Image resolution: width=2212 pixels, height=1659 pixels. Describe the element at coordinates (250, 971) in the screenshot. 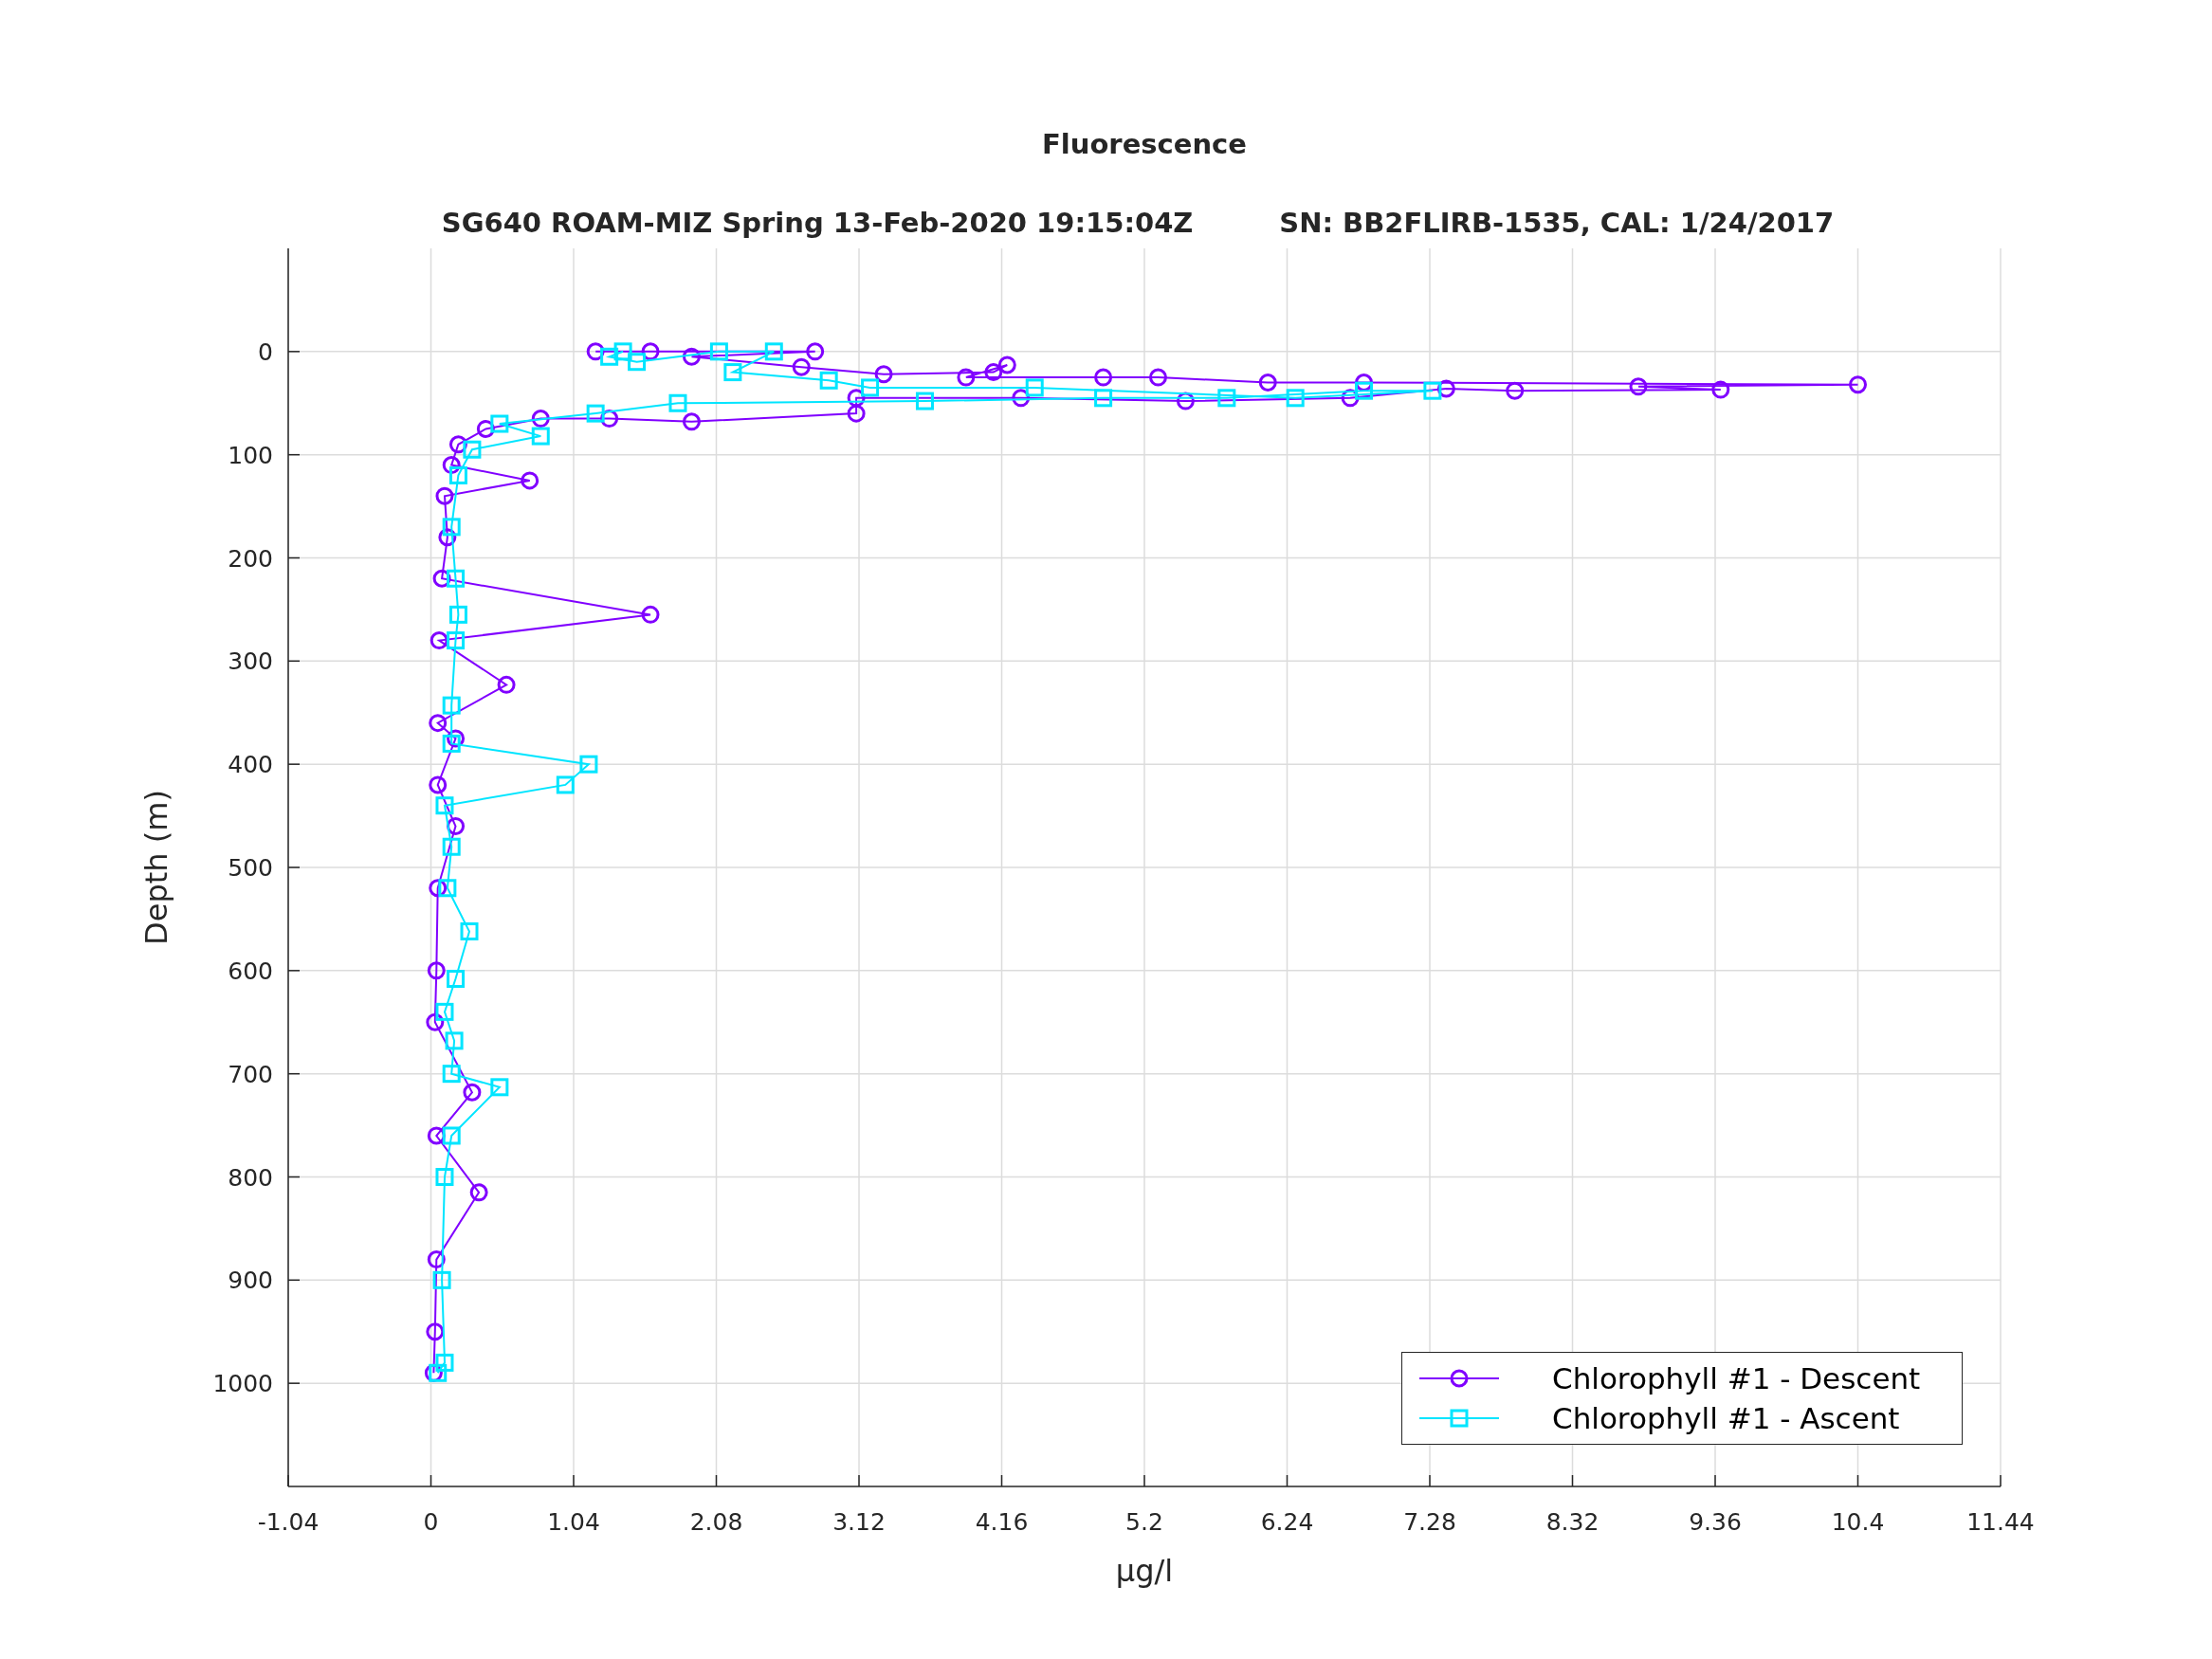

I see `y-tick-label: 600` at that location.